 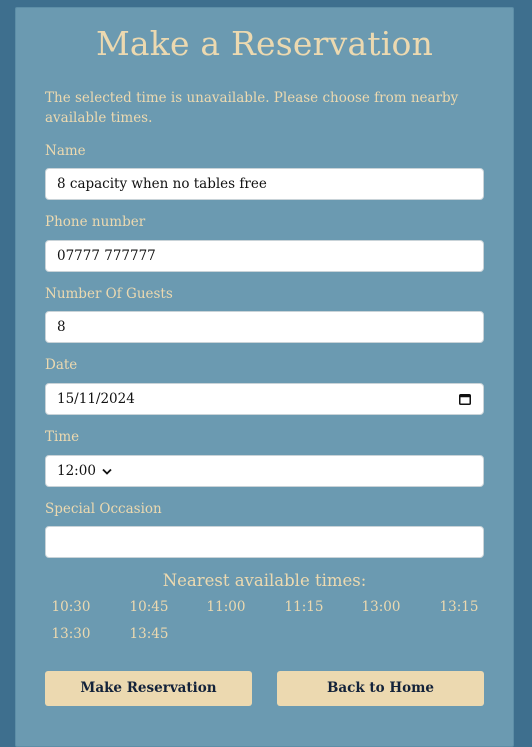 I want to click on name-label: Name, so click(x=65, y=151).